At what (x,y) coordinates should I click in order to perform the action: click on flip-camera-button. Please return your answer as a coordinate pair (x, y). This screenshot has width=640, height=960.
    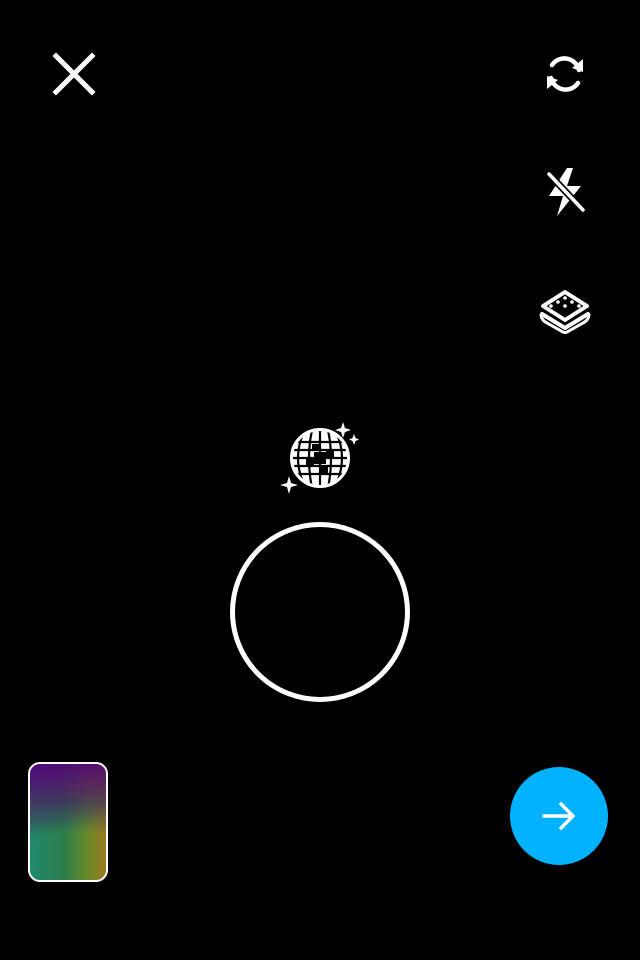
    Looking at the image, I should click on (565, 74).